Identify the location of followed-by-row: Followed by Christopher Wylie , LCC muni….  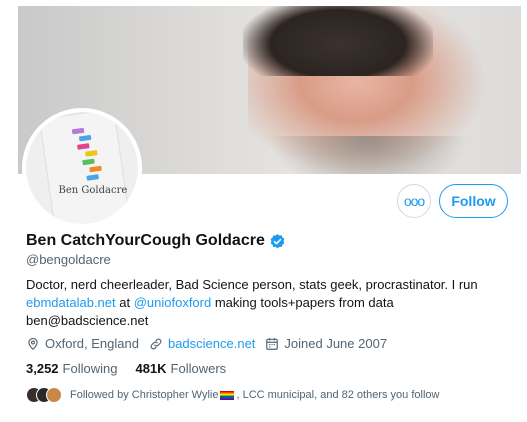
(232, 395).